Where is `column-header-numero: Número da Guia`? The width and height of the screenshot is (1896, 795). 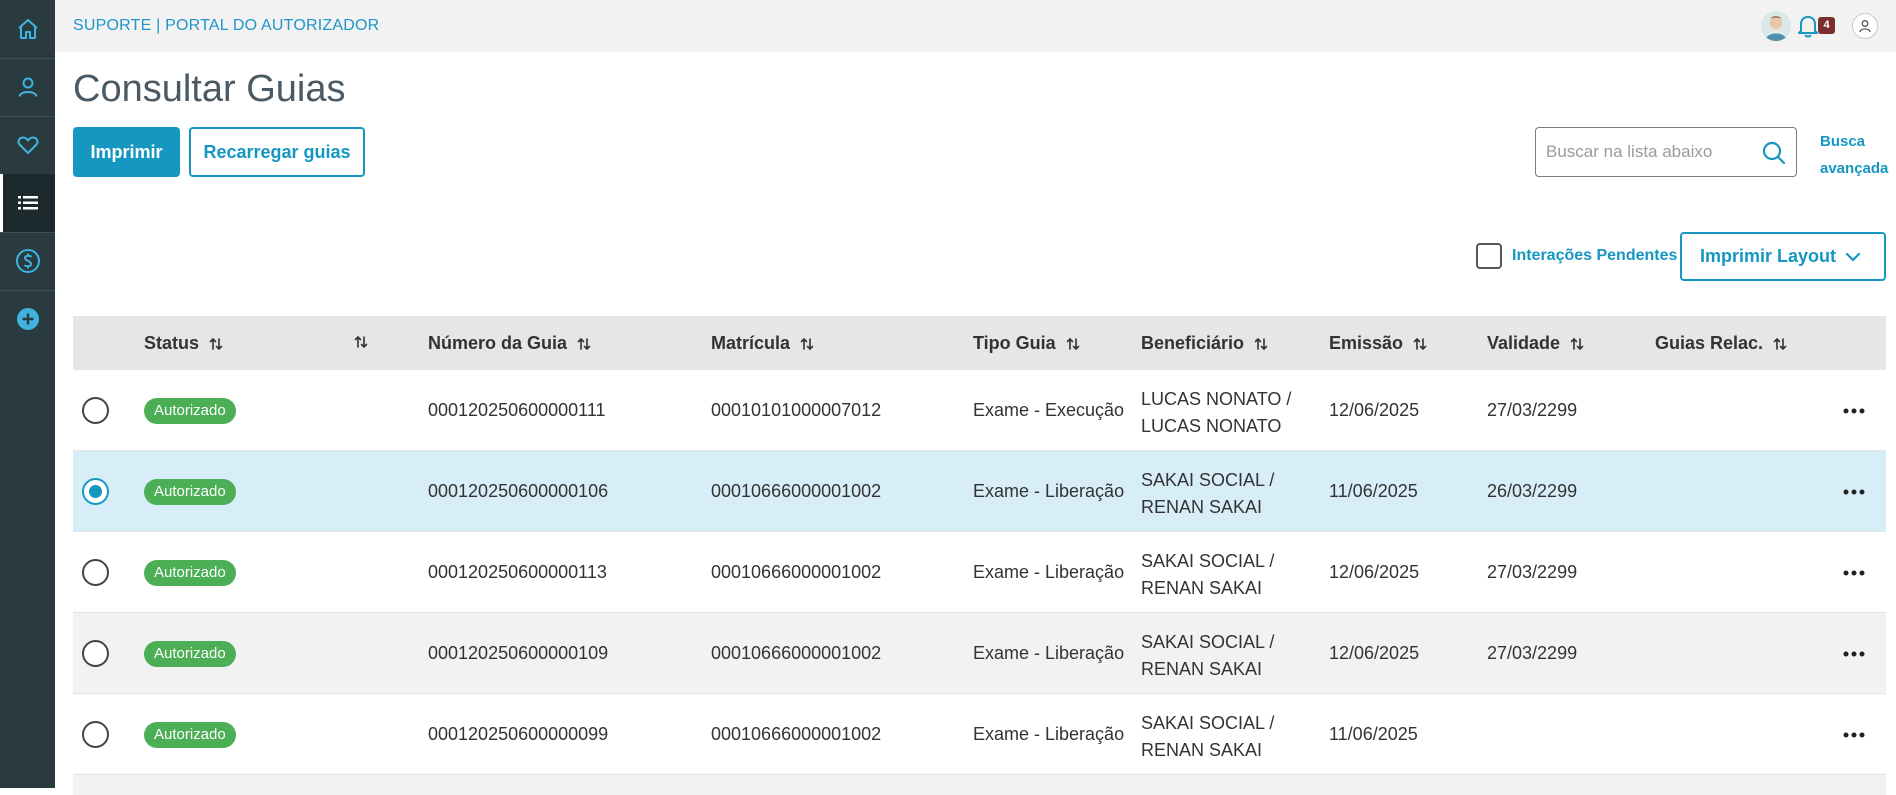
column-header-numero: Número da Guia is located at coordinates (509, 343).